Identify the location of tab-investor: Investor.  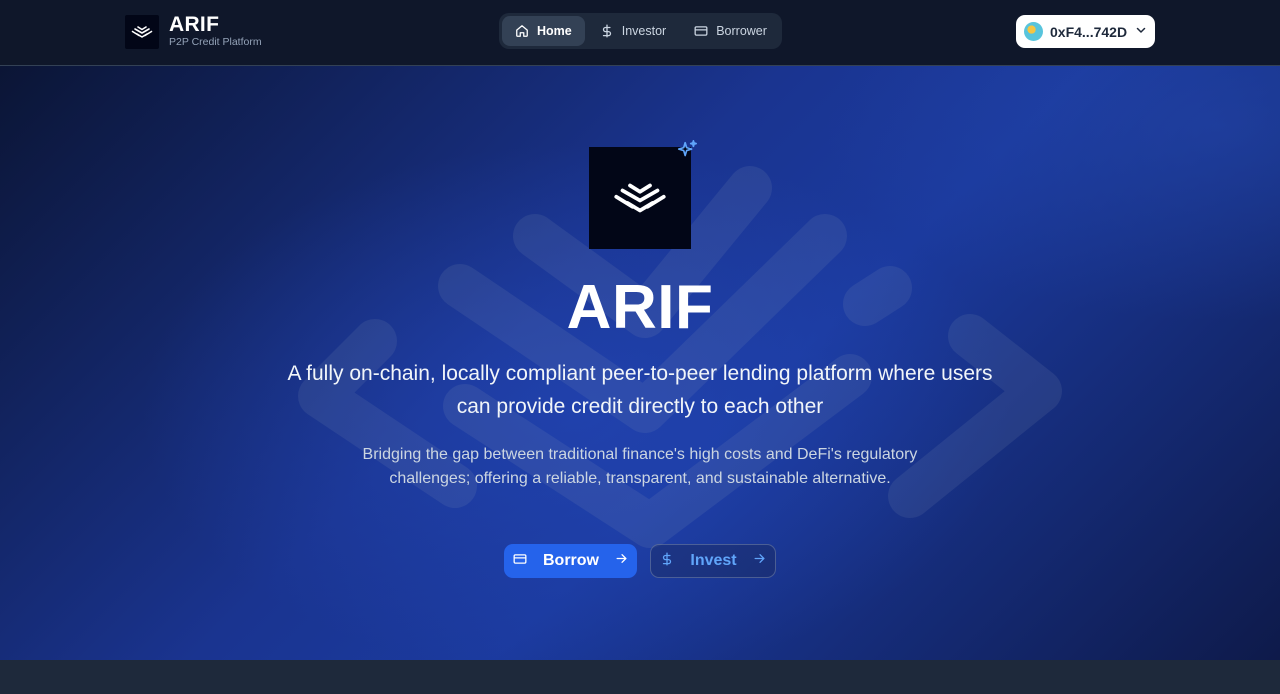
(633, 31).